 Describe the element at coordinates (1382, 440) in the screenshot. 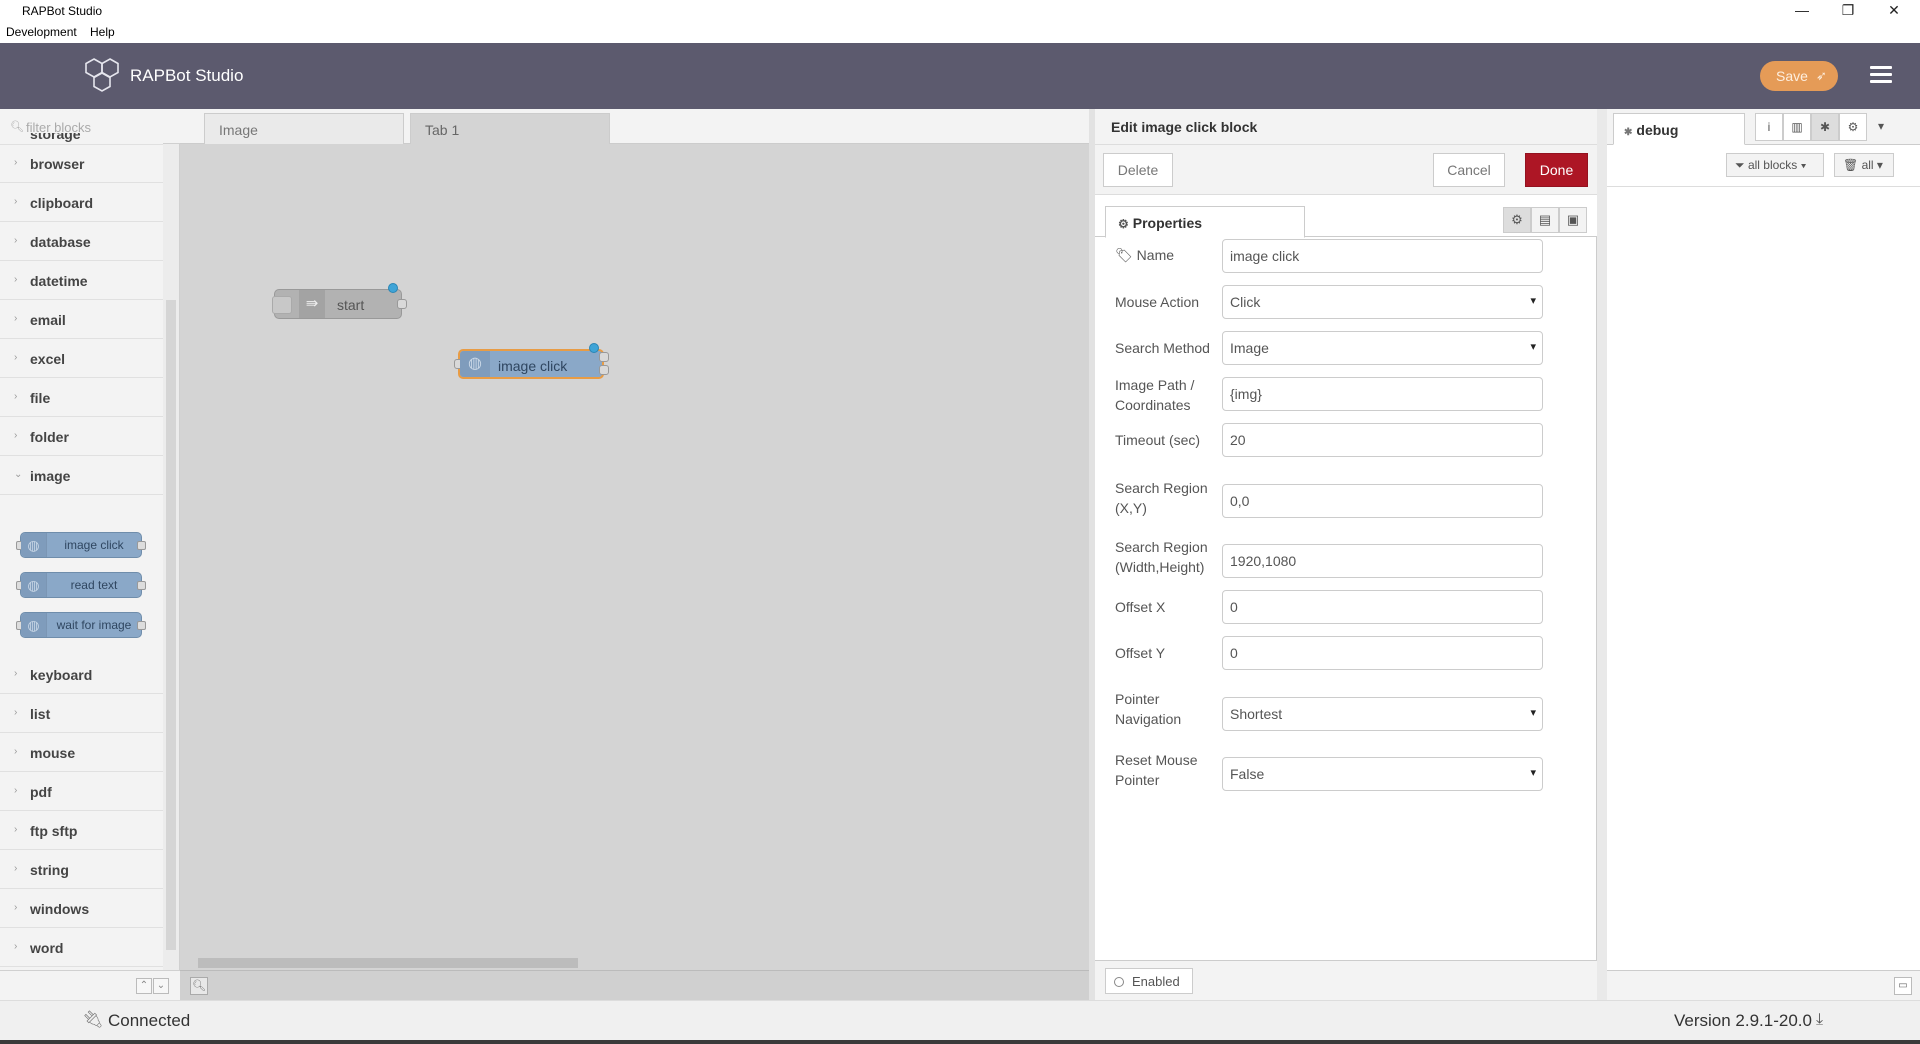

I see `timeout-field: 20` at that location.